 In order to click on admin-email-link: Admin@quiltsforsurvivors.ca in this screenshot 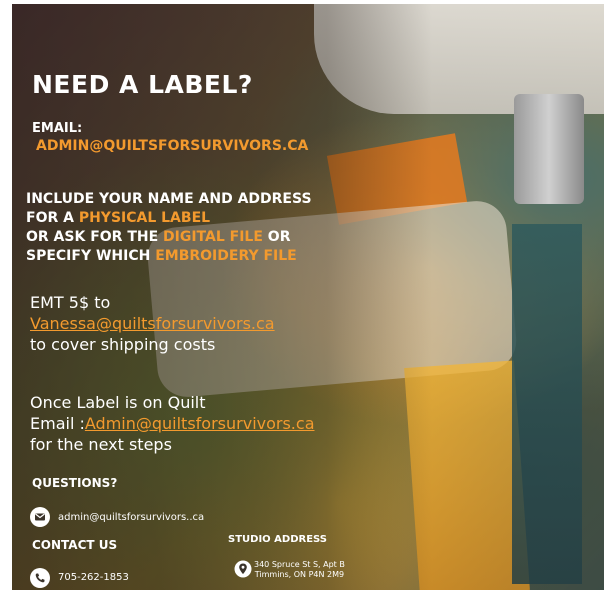, I will do `click(200, 423)`.